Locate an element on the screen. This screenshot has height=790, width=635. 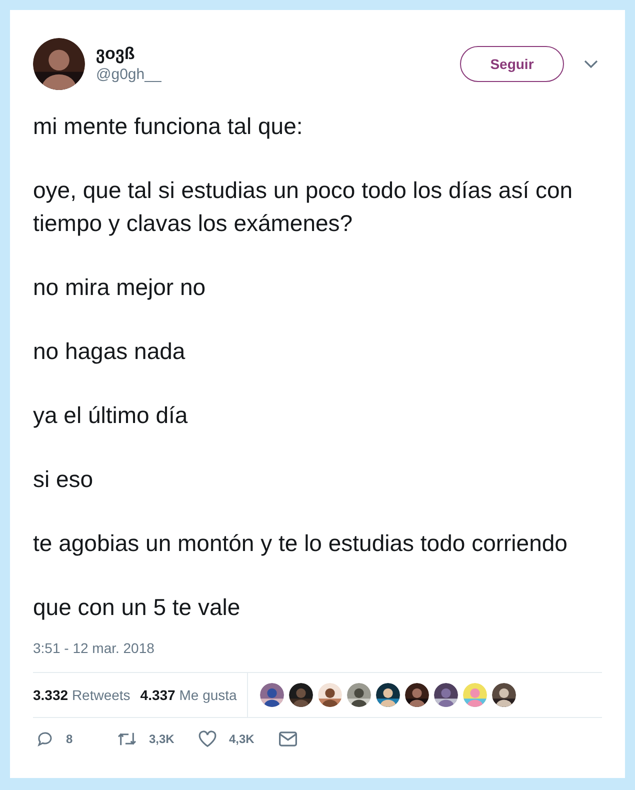
action-count: 8 is located at coordinates (69, 739).